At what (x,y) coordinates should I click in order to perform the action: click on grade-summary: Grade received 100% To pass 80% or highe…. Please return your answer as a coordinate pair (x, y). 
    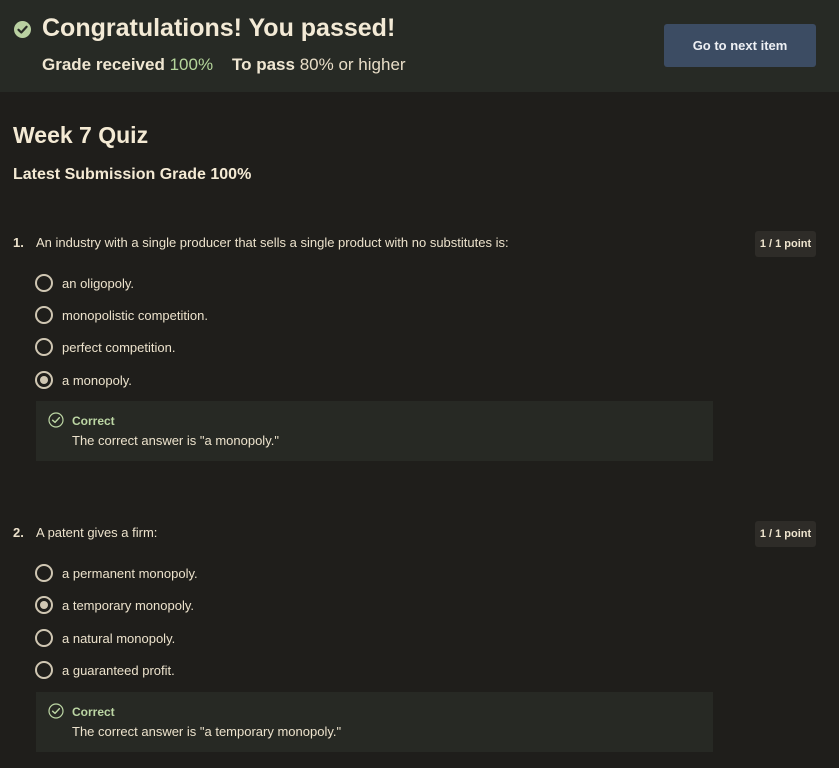
    Looking at the image, I should click on (224, 65).